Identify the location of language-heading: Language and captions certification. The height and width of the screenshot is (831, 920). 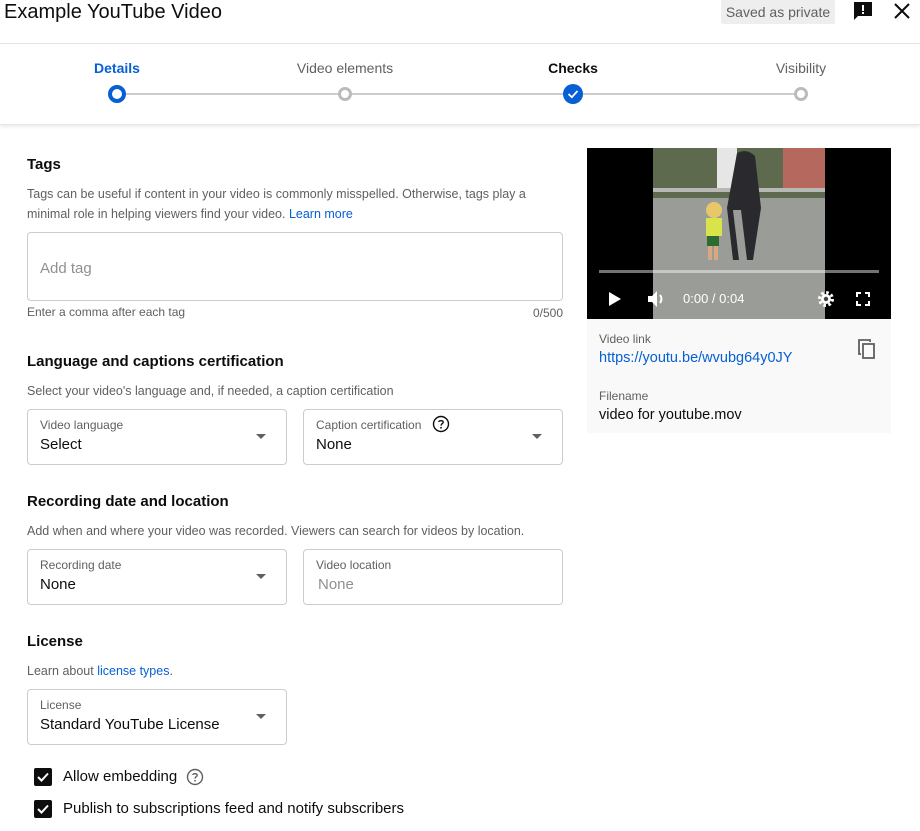
(155, 361).